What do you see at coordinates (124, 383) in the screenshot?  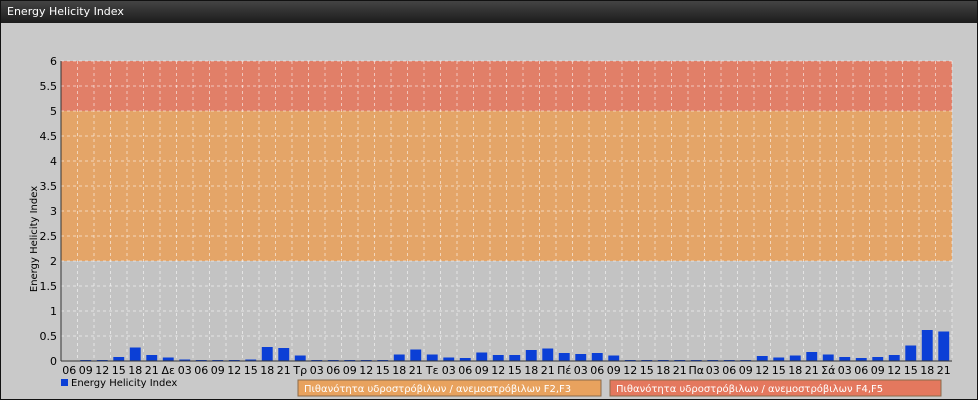 I see `legend-series-label: Energy Helicity Index` at bounding box center [124, 383].